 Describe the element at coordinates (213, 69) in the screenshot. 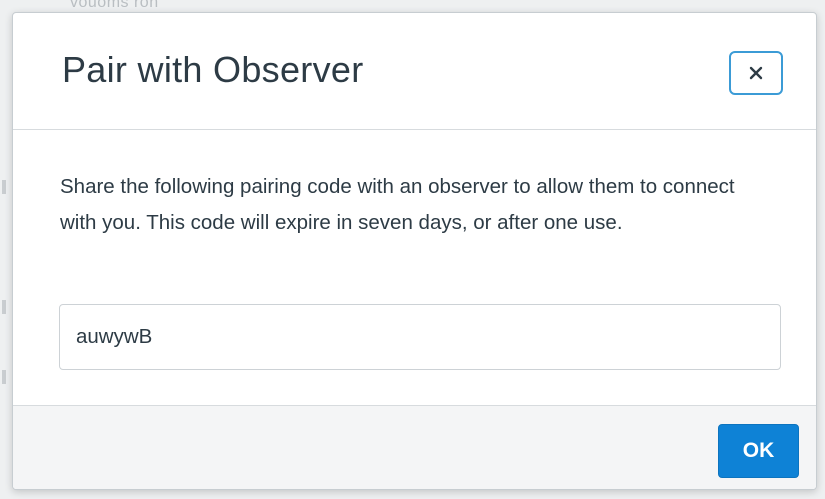

I see `dialog-title: Pair with Observer` at that location.